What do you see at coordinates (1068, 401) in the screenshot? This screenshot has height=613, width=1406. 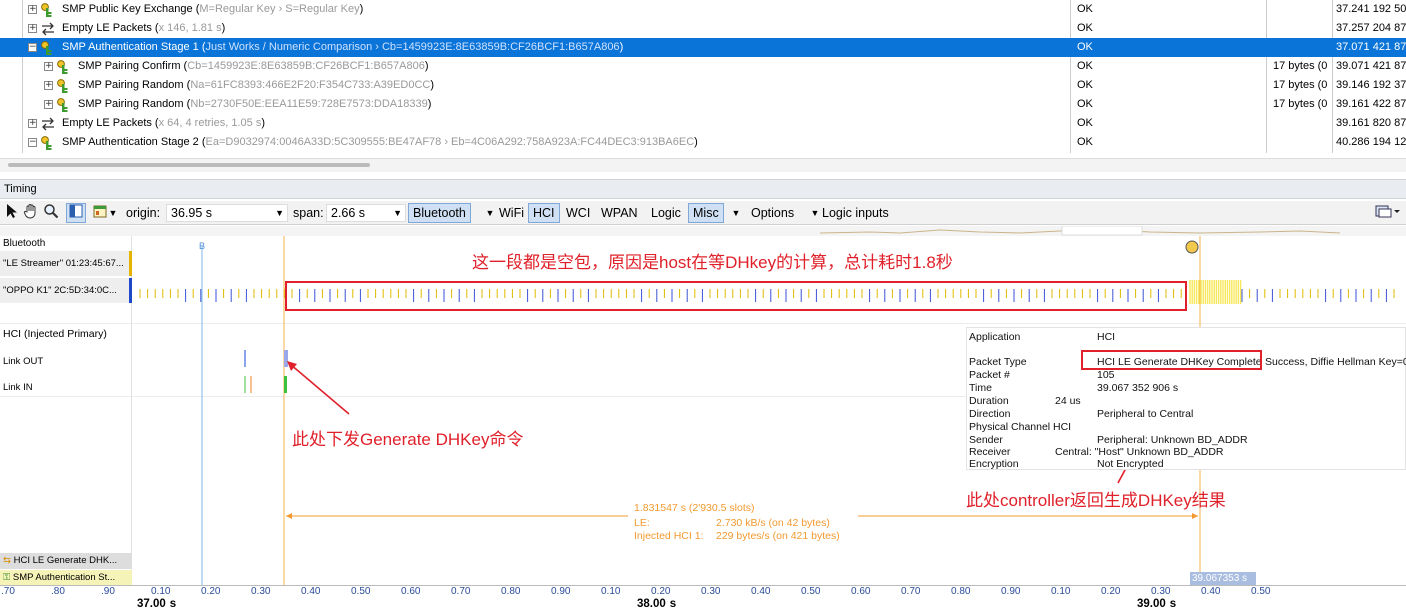 I see `info-value-duration: 24 us` at bounding box center [1068, 401].